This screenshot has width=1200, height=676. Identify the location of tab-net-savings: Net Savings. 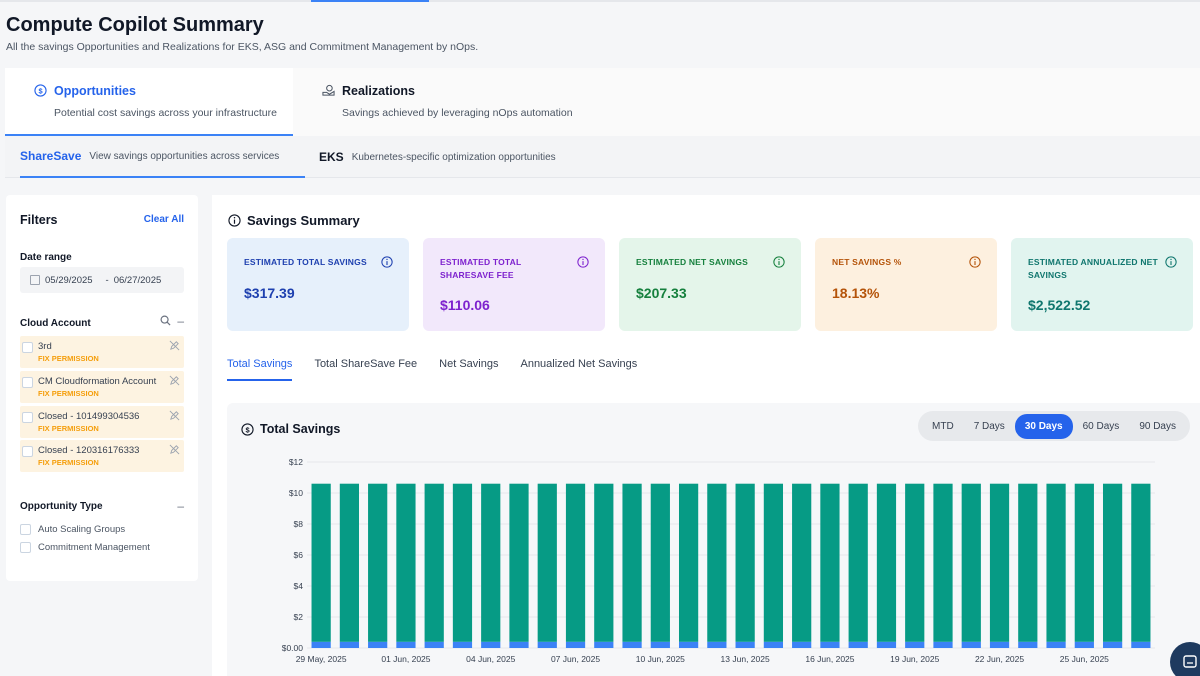
(468, 369).